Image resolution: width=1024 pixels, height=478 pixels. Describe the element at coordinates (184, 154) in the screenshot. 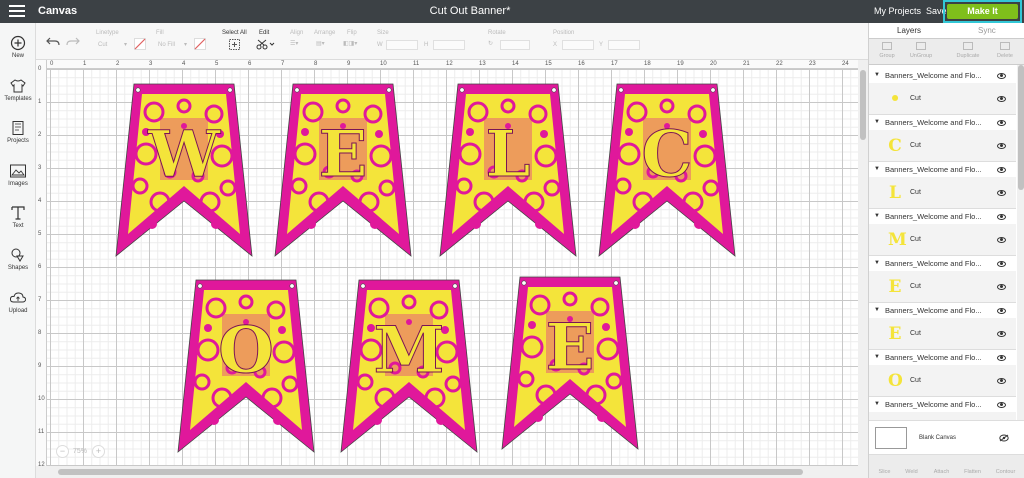

I see `banner-letter: W` at that location.